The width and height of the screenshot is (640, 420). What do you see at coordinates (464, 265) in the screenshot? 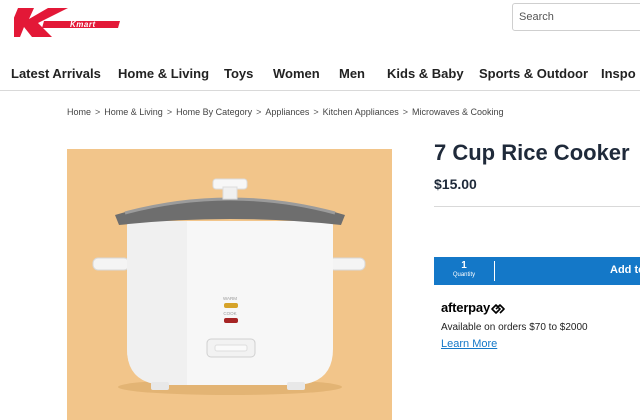
I see `quantity-value: 1` at bounding box center [464, 265].